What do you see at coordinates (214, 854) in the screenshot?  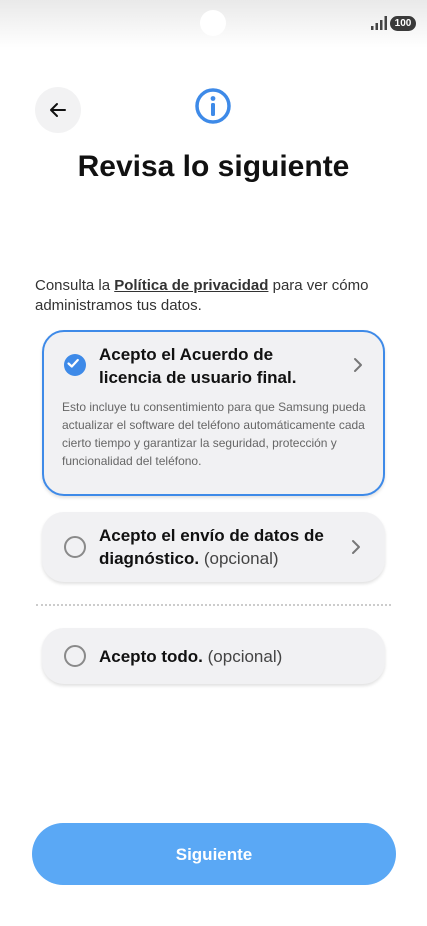 I see `next-button: Siguiente` at bounding box center [214, 854].